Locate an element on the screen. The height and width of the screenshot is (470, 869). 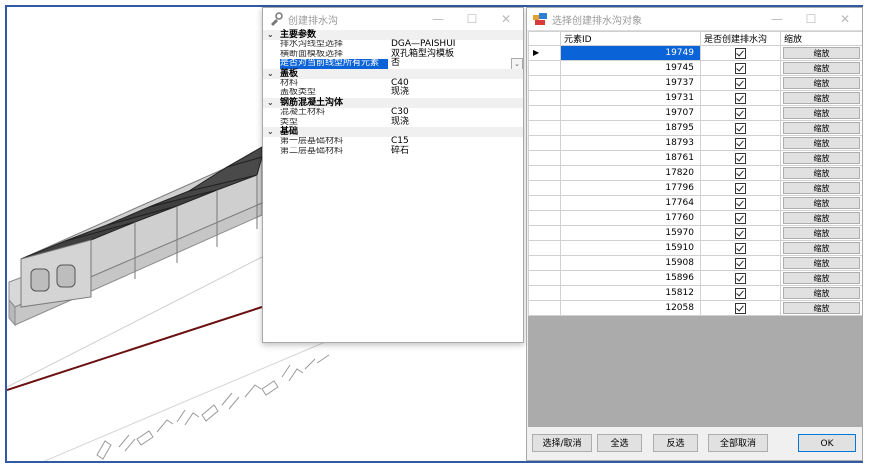
table-row: 15970 缩放 is located at coordinates (695, 233).